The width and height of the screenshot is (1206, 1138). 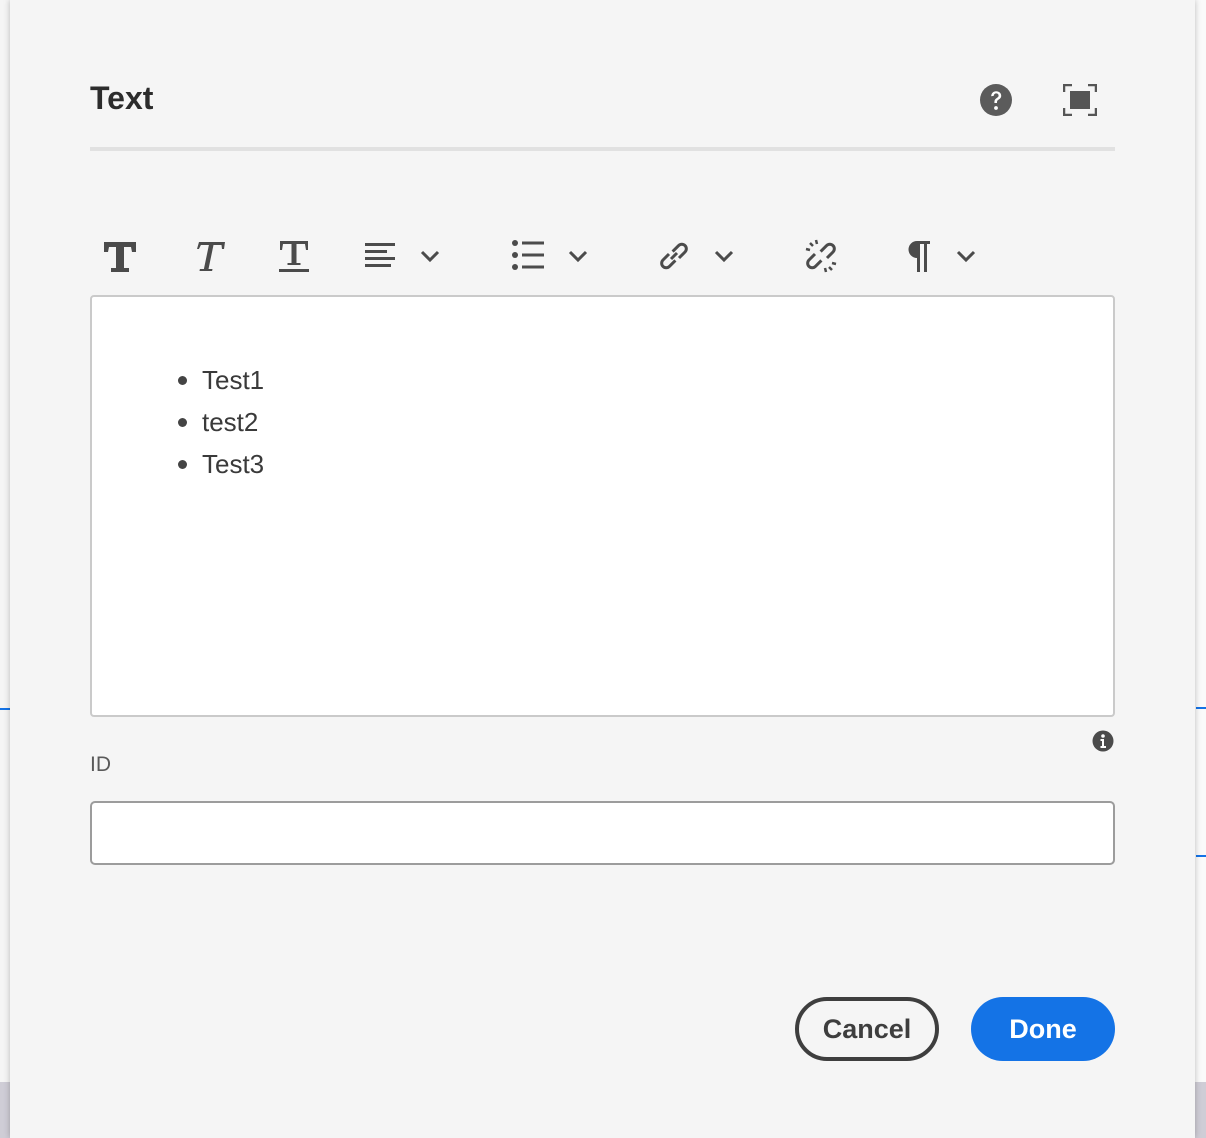 I want to click on help-circle-icon, so click(x=996, y=100).